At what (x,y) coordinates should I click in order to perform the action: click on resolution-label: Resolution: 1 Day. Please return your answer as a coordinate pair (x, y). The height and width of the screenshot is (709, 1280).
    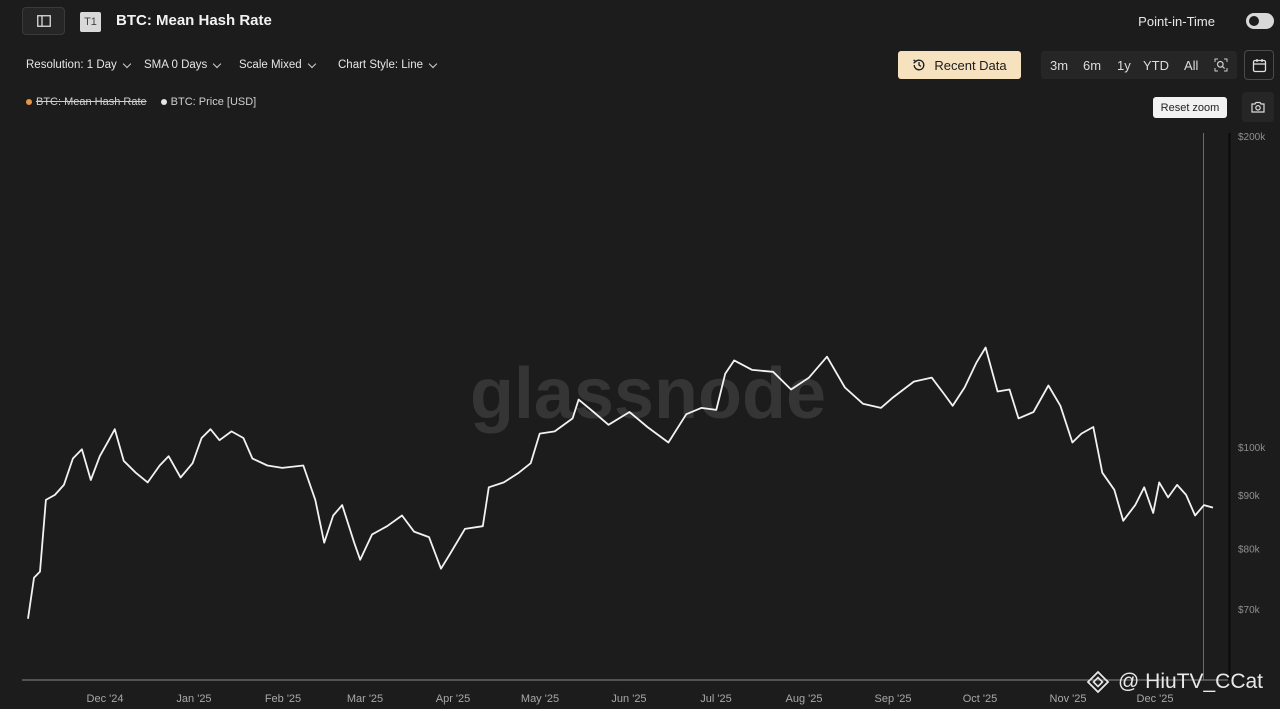
    Looking at the image, I should click on (71, 65).